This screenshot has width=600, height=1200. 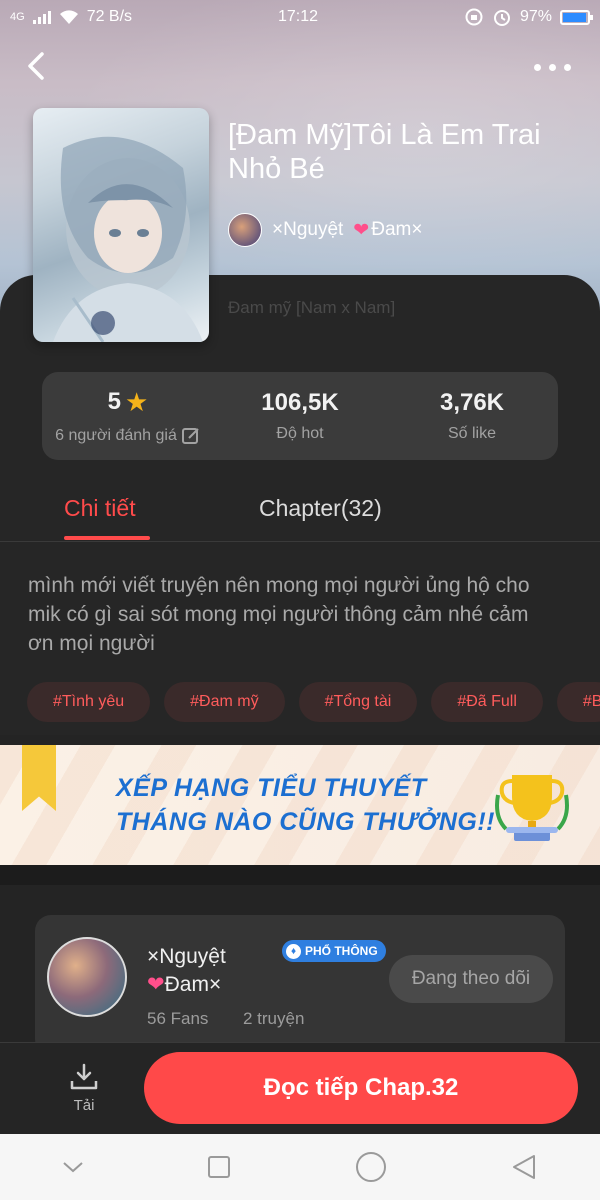 I want to click on tab-chapters: Chapter(32), so click(x=320, y=508).